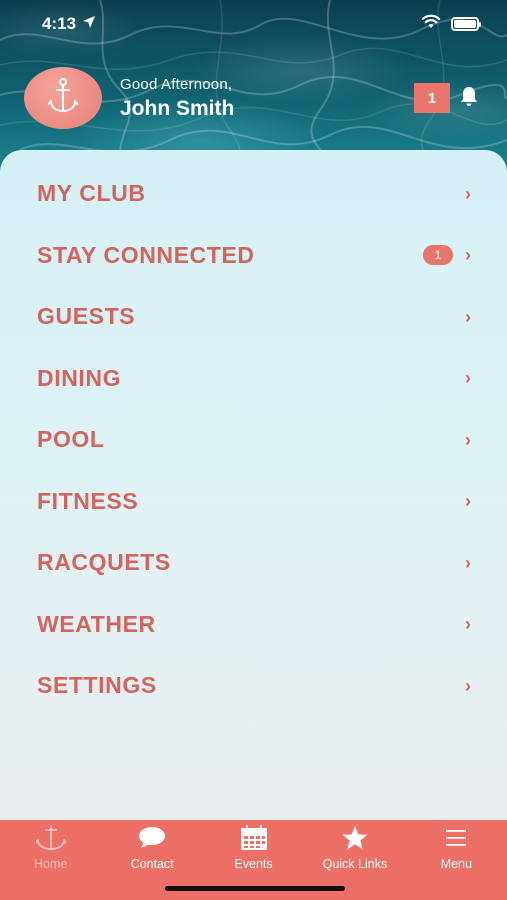 The height and width of the screenshot is (900, 507). I want to click on hamburger-icon, so click(456, 838).